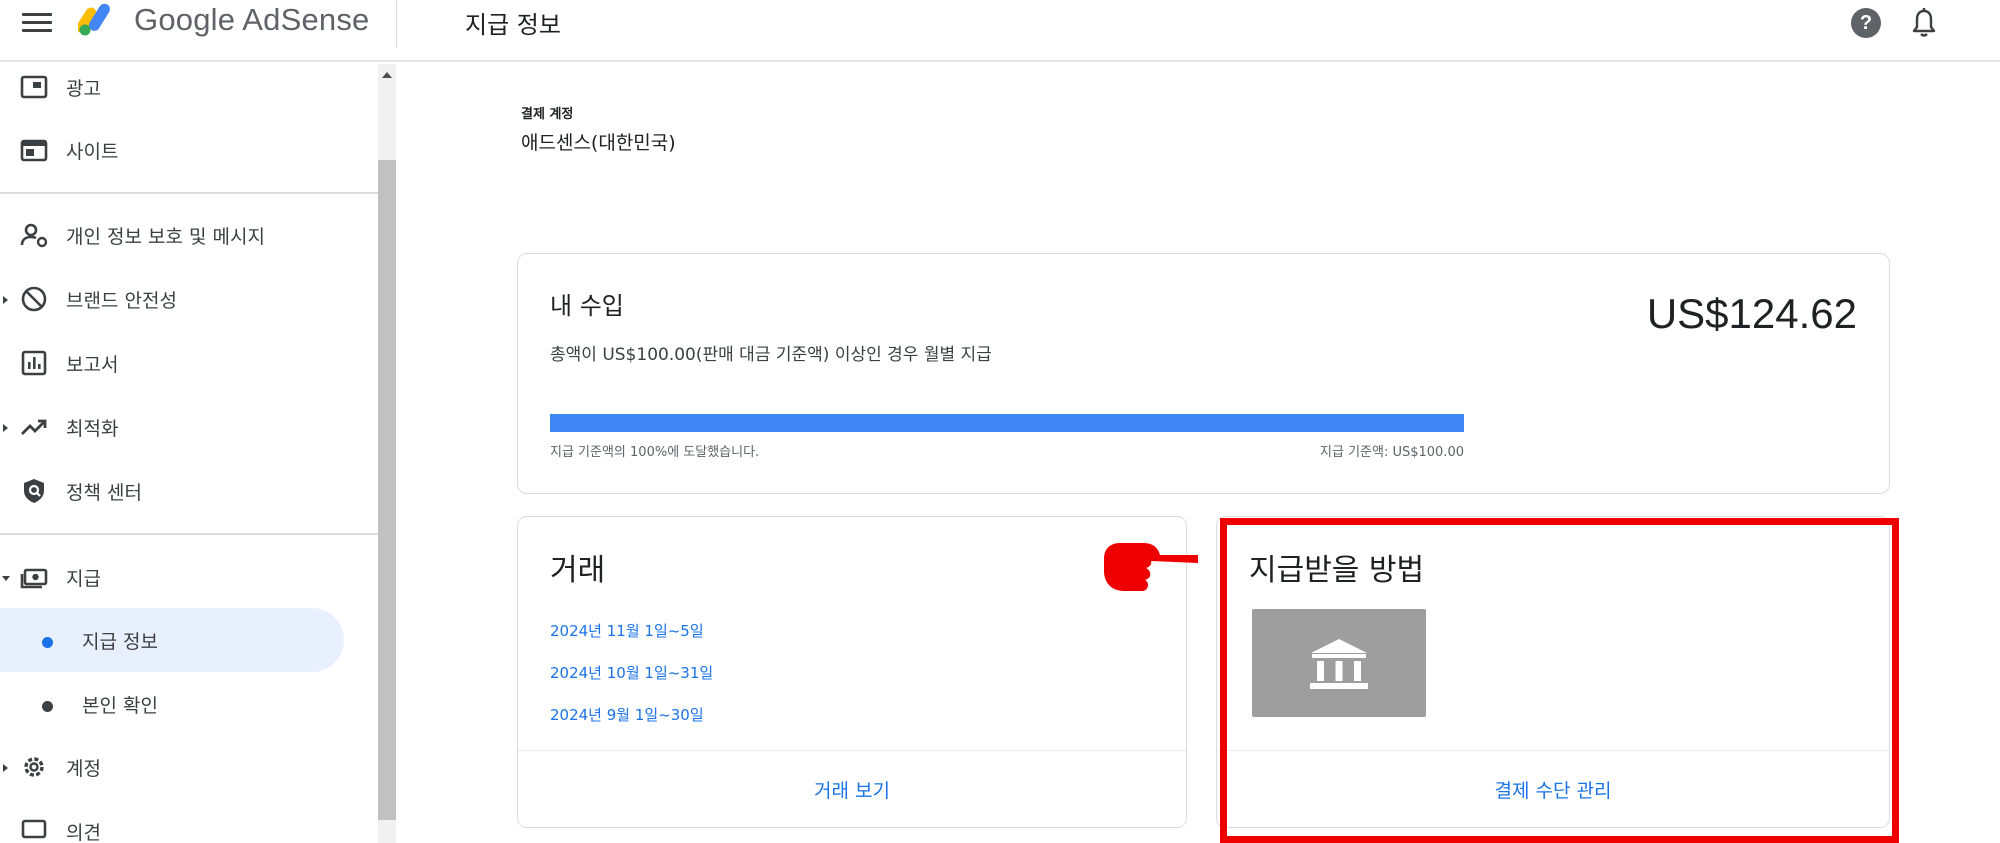  What do you see at coordinates (34, 491) in the screenshot?
I see `shield-icon` at bounding box center [34, 491].